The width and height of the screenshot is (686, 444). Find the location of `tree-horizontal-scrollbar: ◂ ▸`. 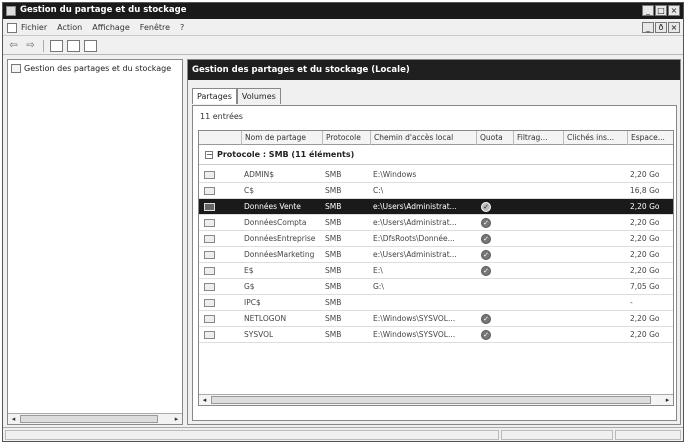

tree-horizontal-scrollbar: ◂ ▸ is located at coordinates (95, 418).